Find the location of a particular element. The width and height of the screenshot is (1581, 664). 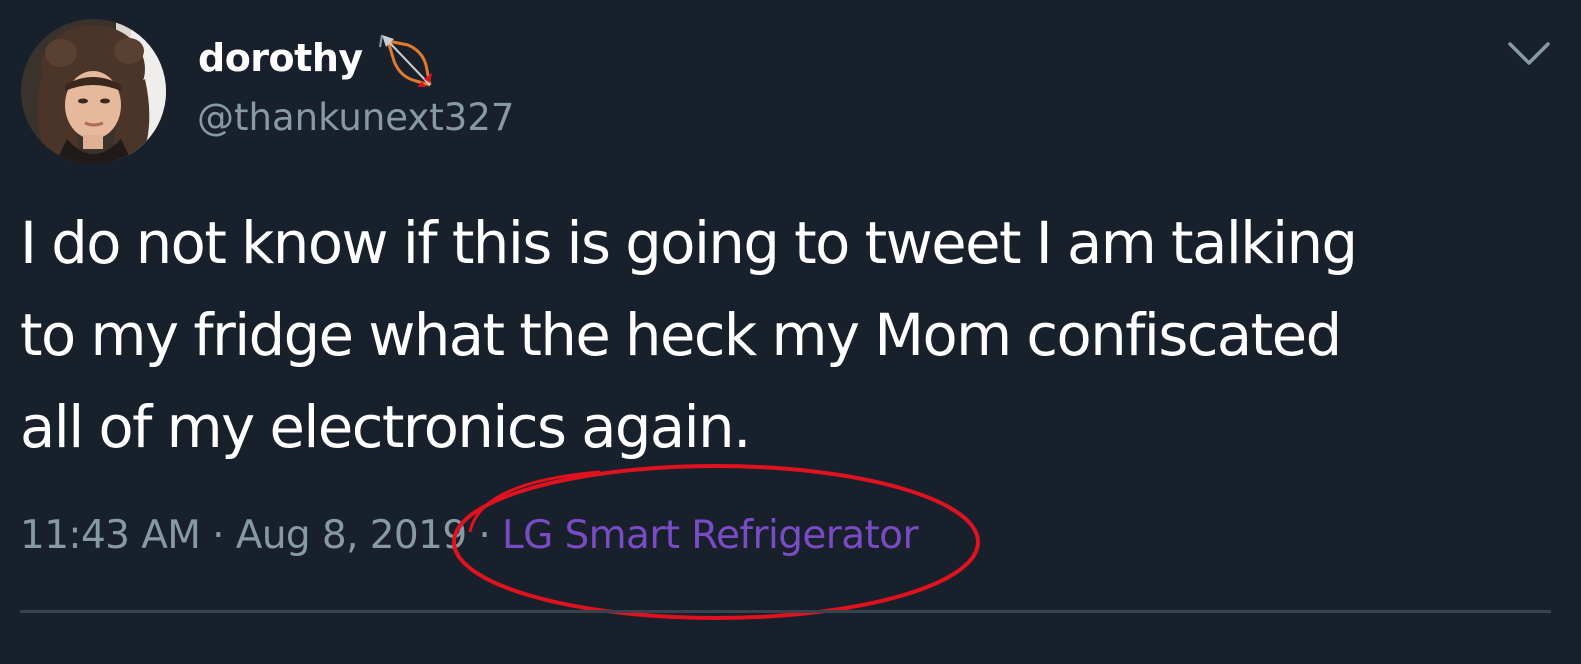

avatar is located at coordinates (93, 91).